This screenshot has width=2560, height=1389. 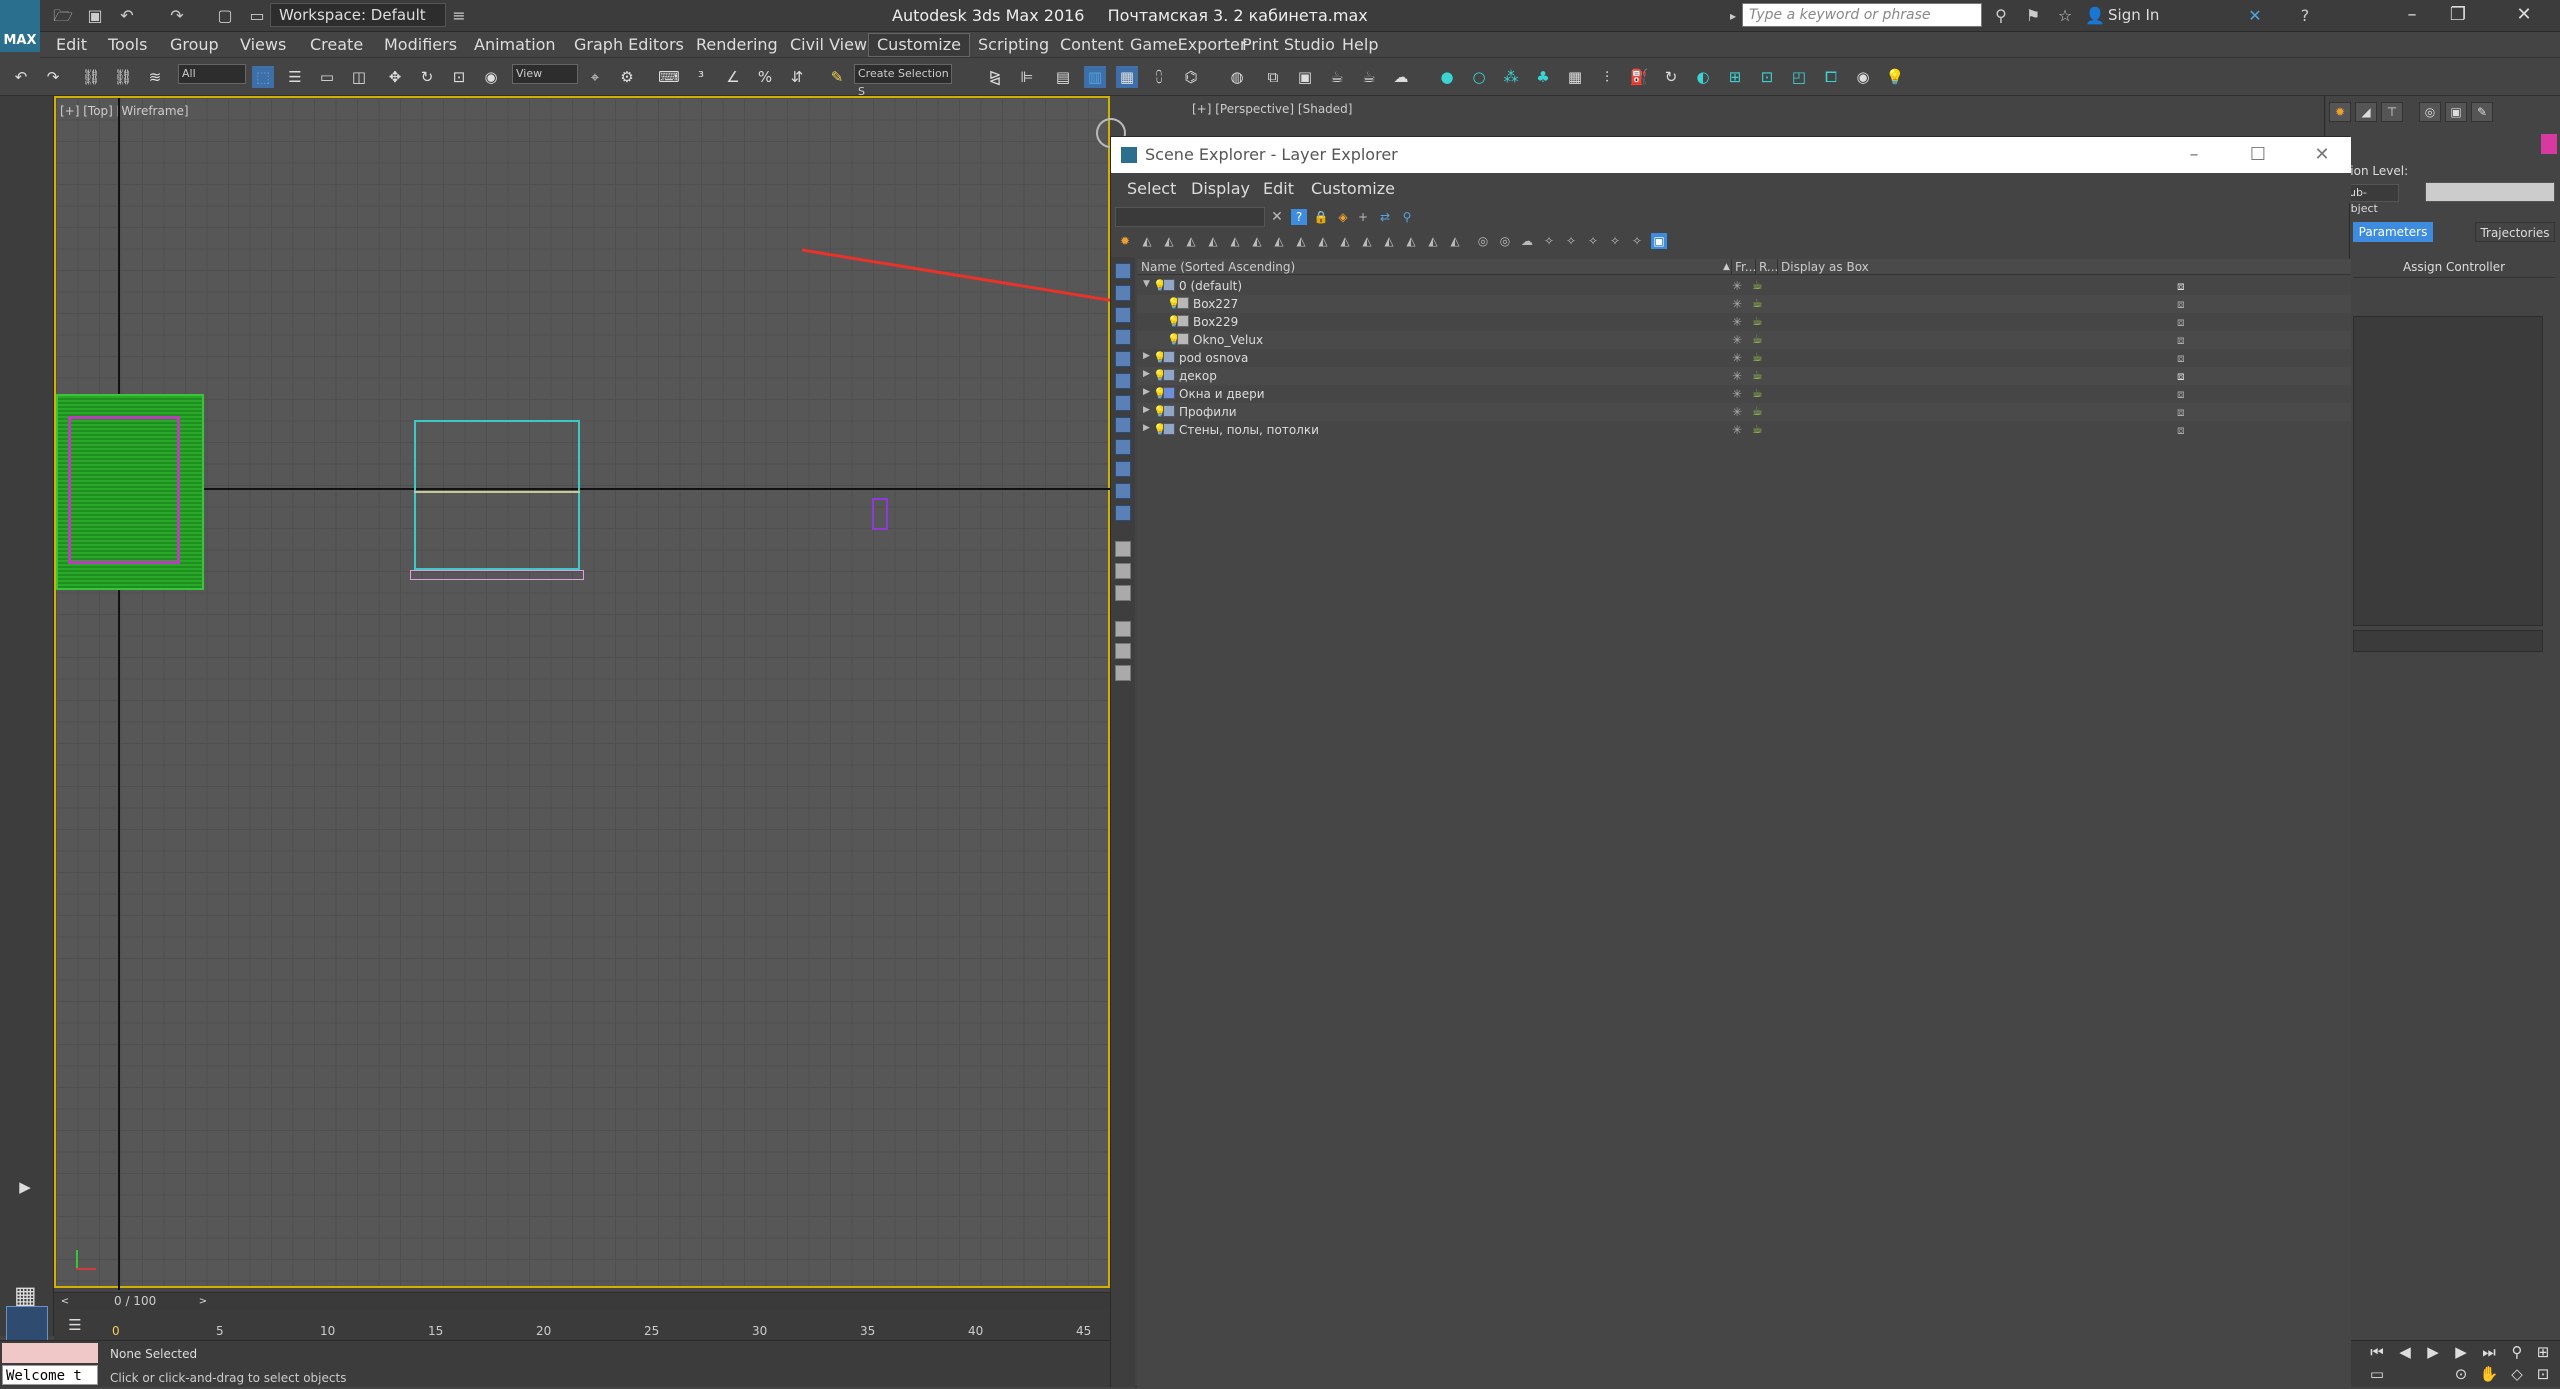 I want to click on column-header-display-box: Display as Box, so click(x=1825, y=267).